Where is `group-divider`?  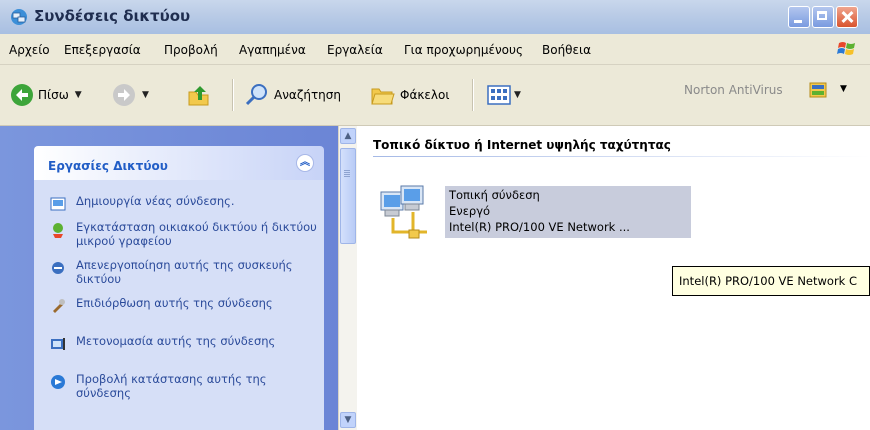
group-divider is located at coordinates (621, 156).